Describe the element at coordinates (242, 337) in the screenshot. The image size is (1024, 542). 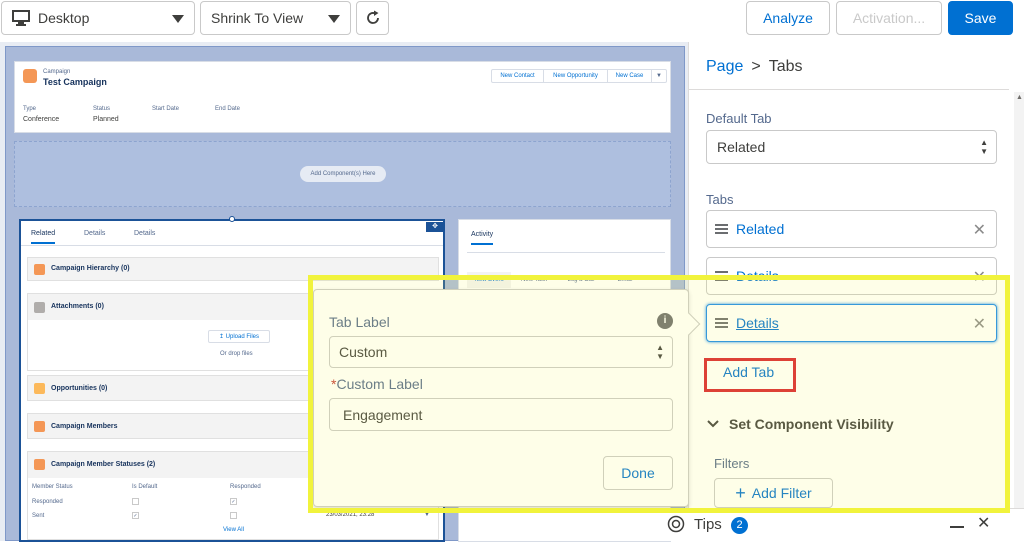
I see `upload-files-label: Upload Files` at that location.